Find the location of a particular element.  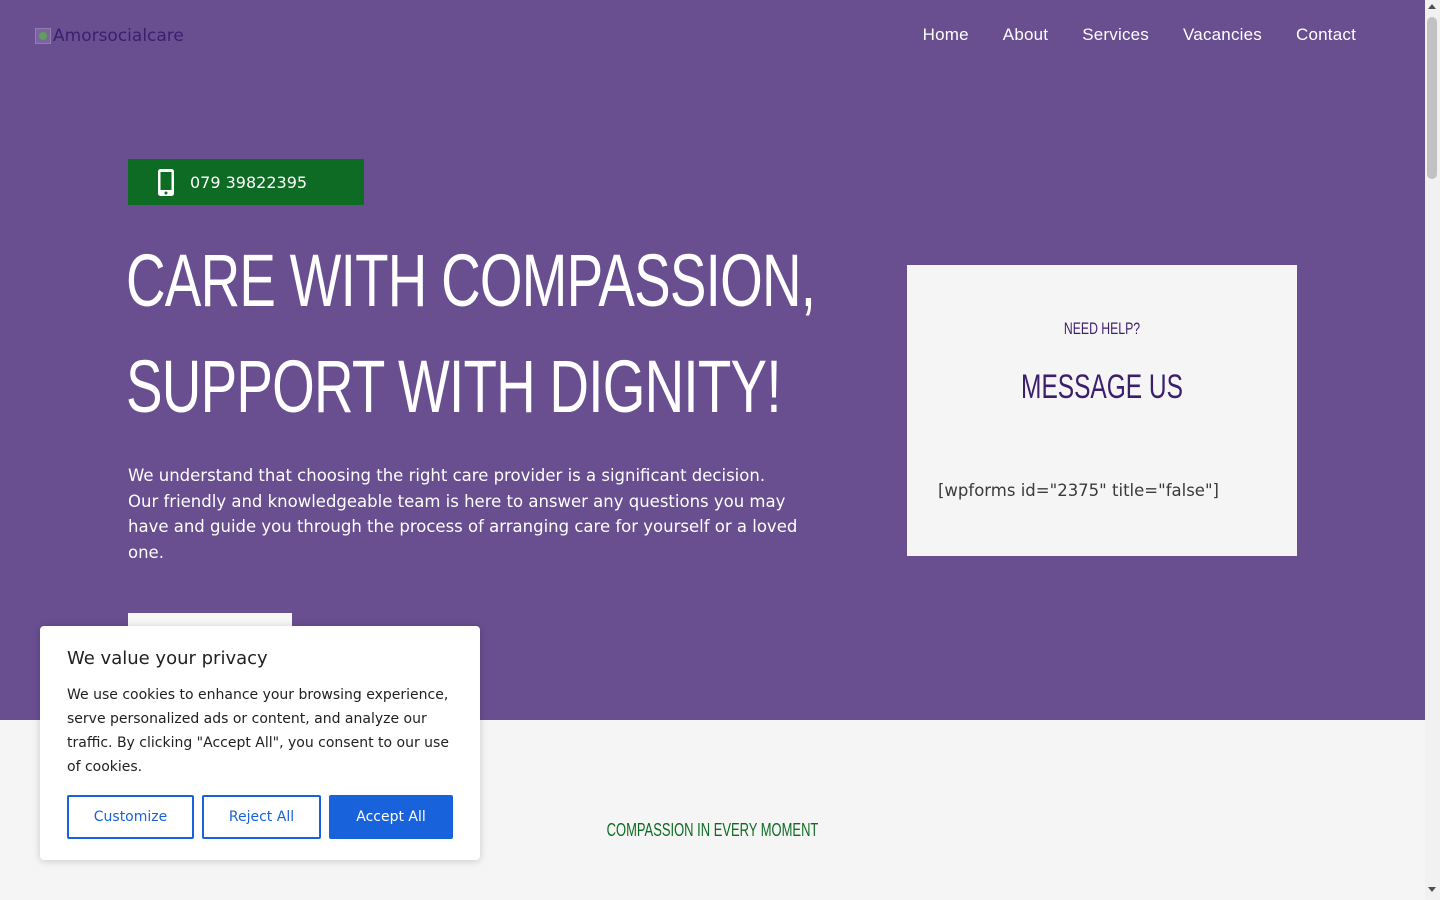

headline-line-1: CARE WITH COMPASSION, is located at coordinates (471, 280).